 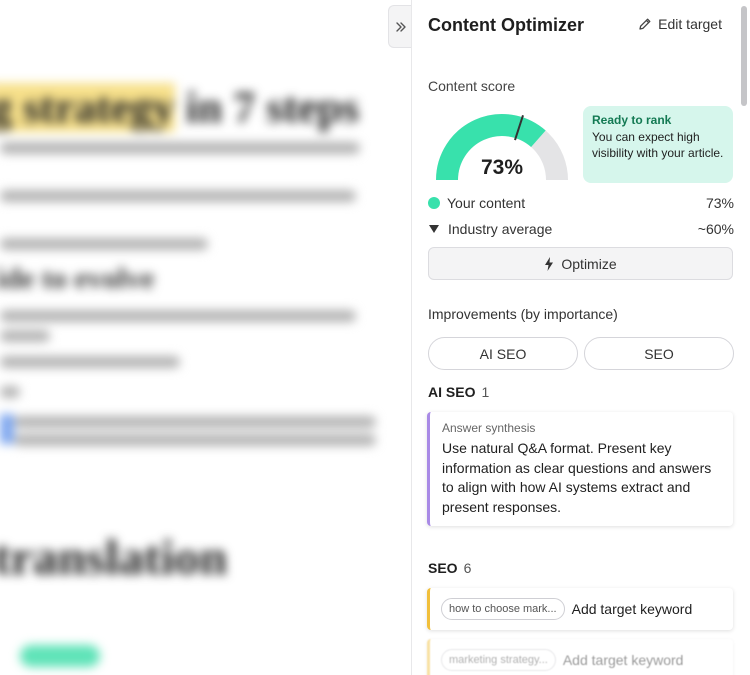 I want to click on suggestion-category: Answer synthesis, so click(x=489, y=428).